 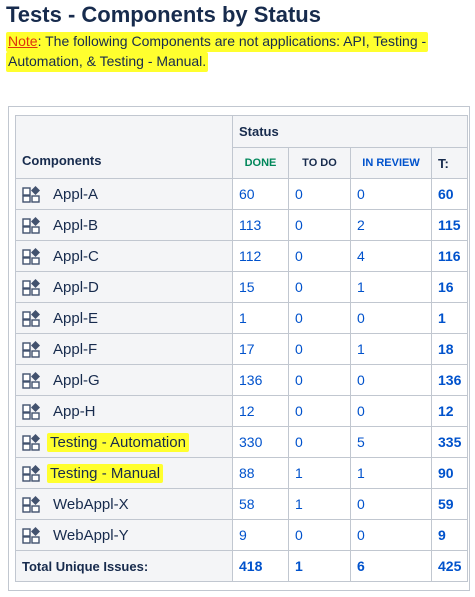 I want to click on total-count: 335, so click(x=449, y=442).